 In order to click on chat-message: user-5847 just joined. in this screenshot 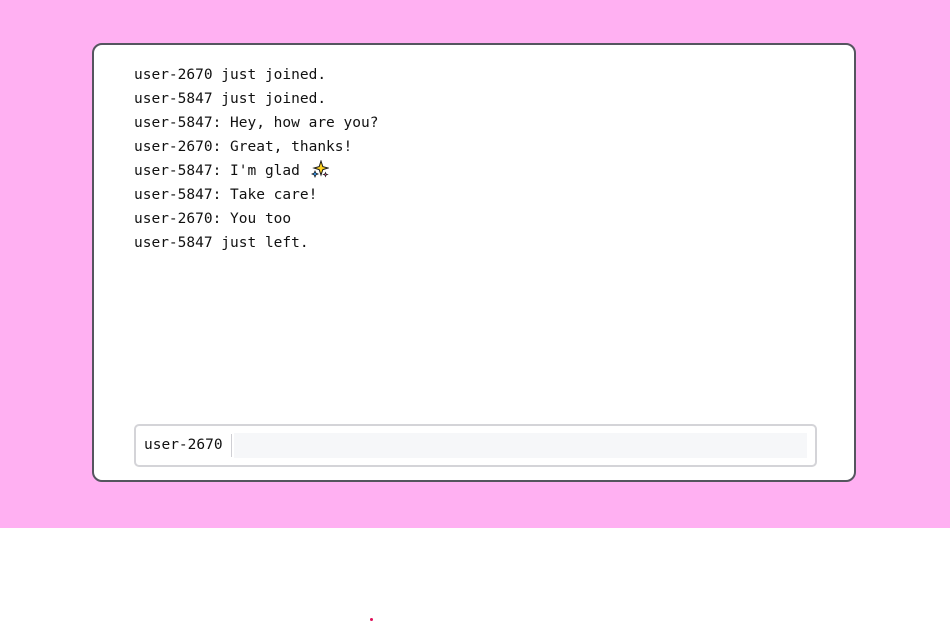, I will do `click(230, 99)`.